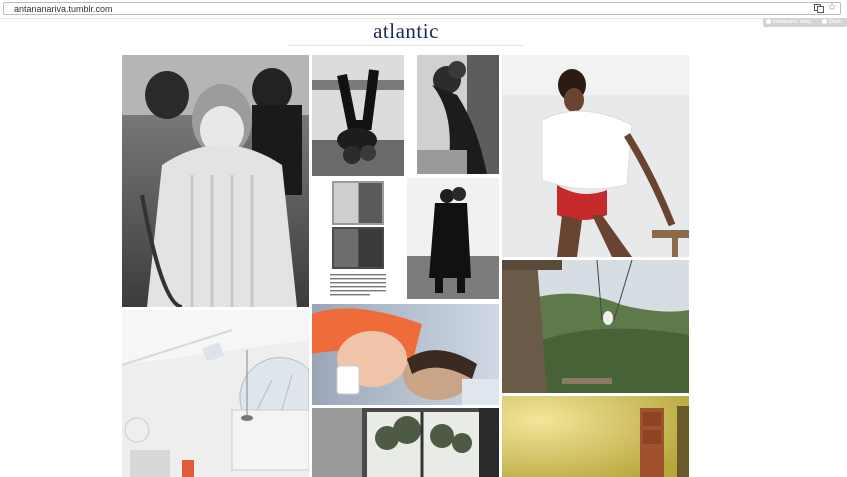 The image size is (847, 477). What do you see at coordinates (215, 393) in the screenshot?
I see `photo-white-loft-interior` at bounding box center [215, 393].